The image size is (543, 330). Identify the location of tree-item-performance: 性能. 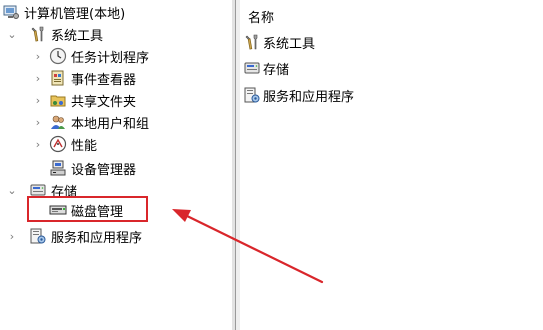
(73, 144).